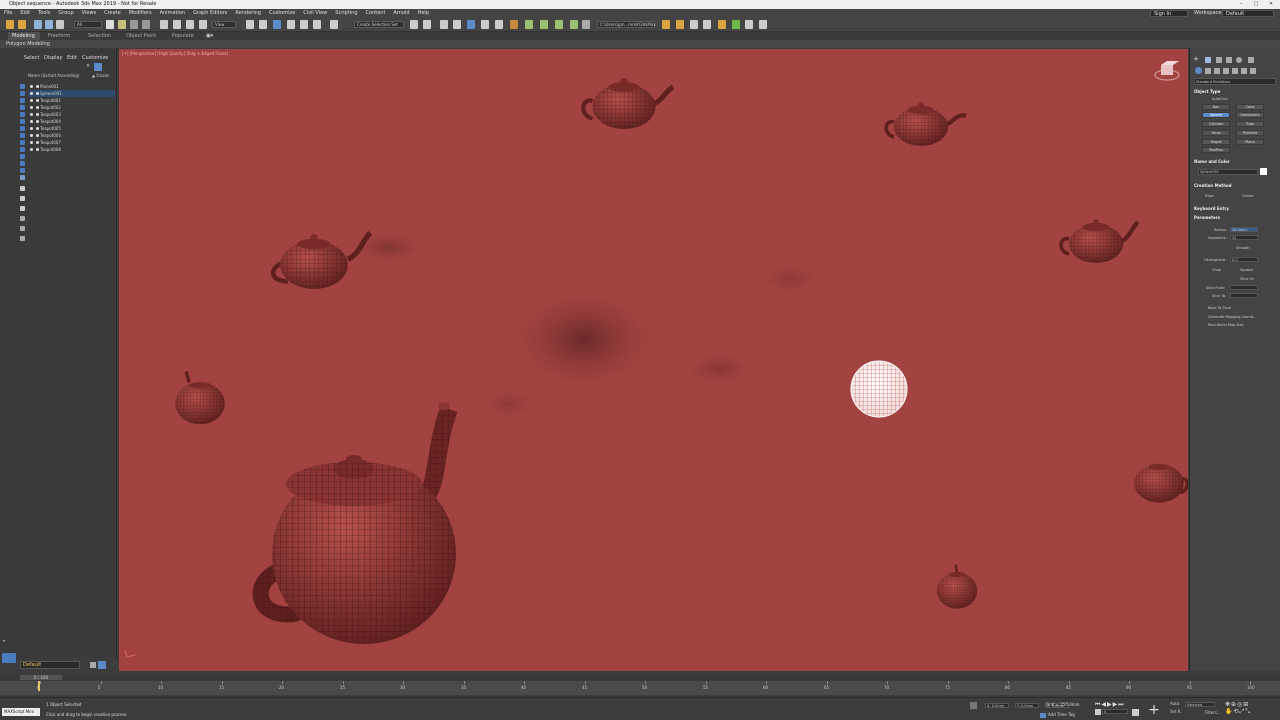 Image resolution: width=1280 pixels, height=720 pixels. What do you see at coordinates (1251, 60) in the screenshot?
I see `utilities-tab-icon` at bounding box center [1251, 60].